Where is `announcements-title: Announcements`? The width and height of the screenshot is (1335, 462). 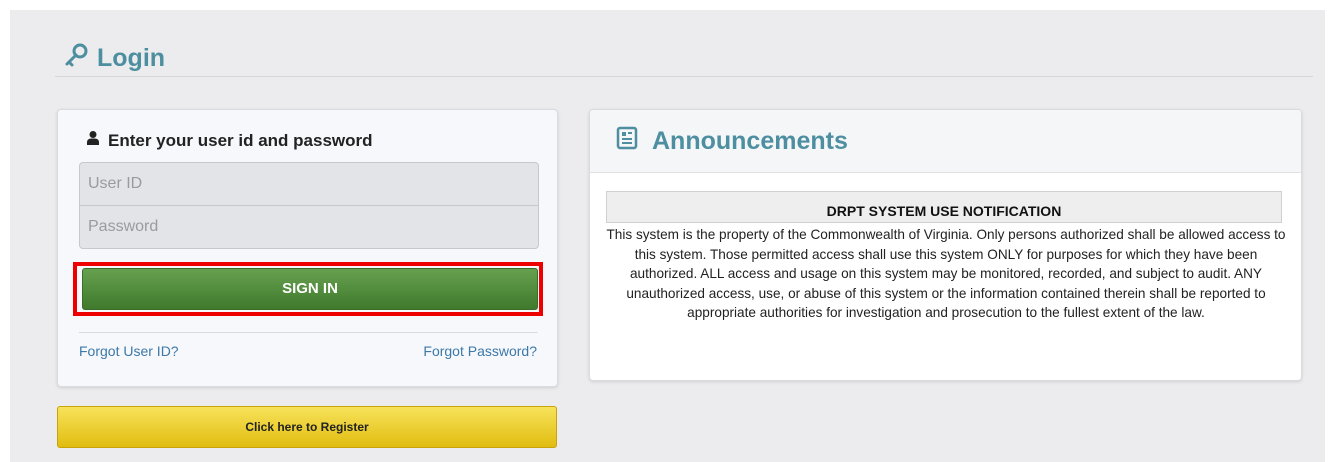
announcements-title: Announcements is located at coordinates (750, 140).